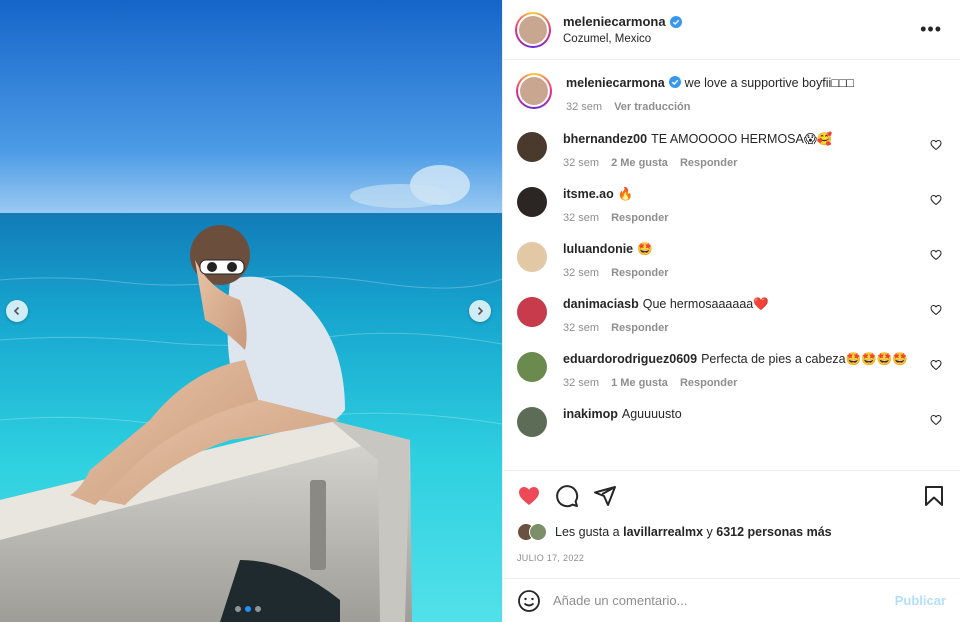 Image resolution: width=960 pixels, height=622 pixels. I want to click on comment-likes: 1 Me gusta, so click(639, 383).